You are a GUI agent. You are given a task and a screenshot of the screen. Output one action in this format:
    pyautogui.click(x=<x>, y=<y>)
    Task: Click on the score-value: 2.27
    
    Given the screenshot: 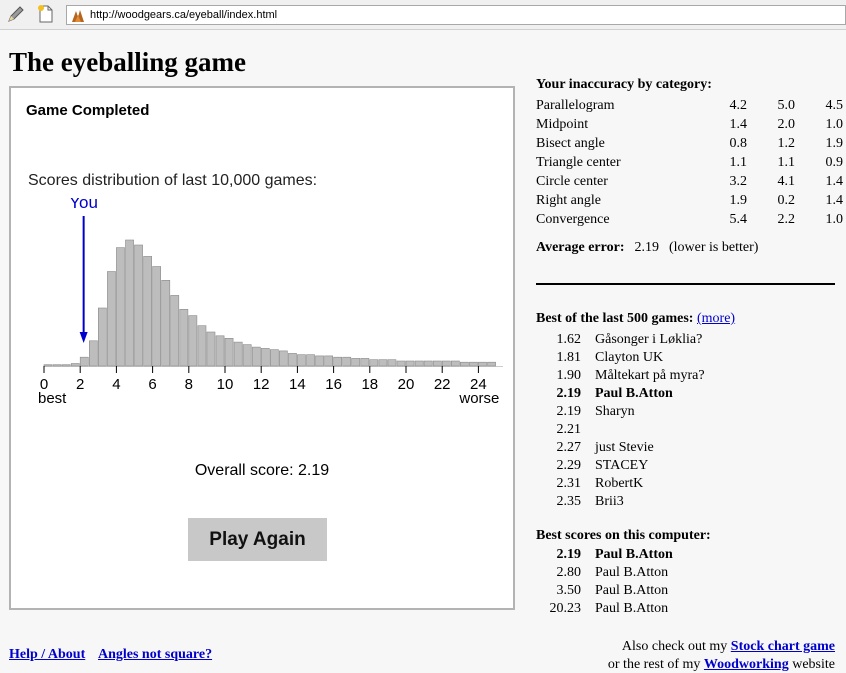 What is the action you would take?
    pyautogui.click(x=569, y=447)
    